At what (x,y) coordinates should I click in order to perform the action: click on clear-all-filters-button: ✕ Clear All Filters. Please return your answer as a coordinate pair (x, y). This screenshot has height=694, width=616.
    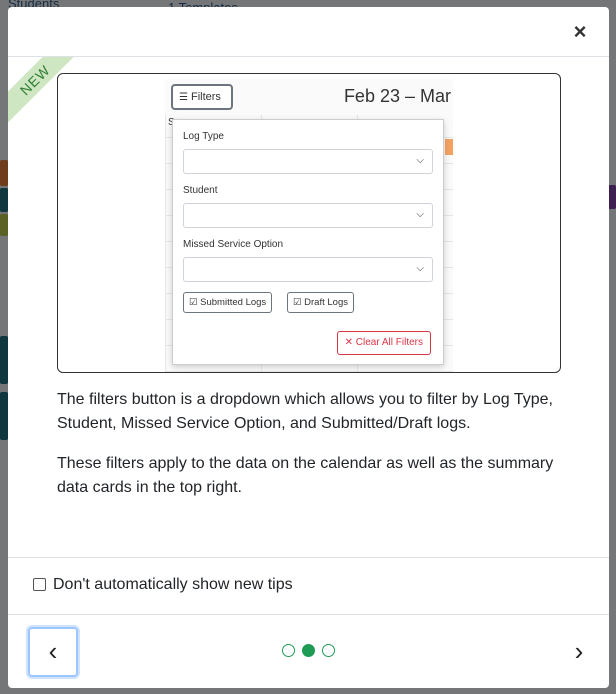
    Looking at the image, I should click on (383, 343).